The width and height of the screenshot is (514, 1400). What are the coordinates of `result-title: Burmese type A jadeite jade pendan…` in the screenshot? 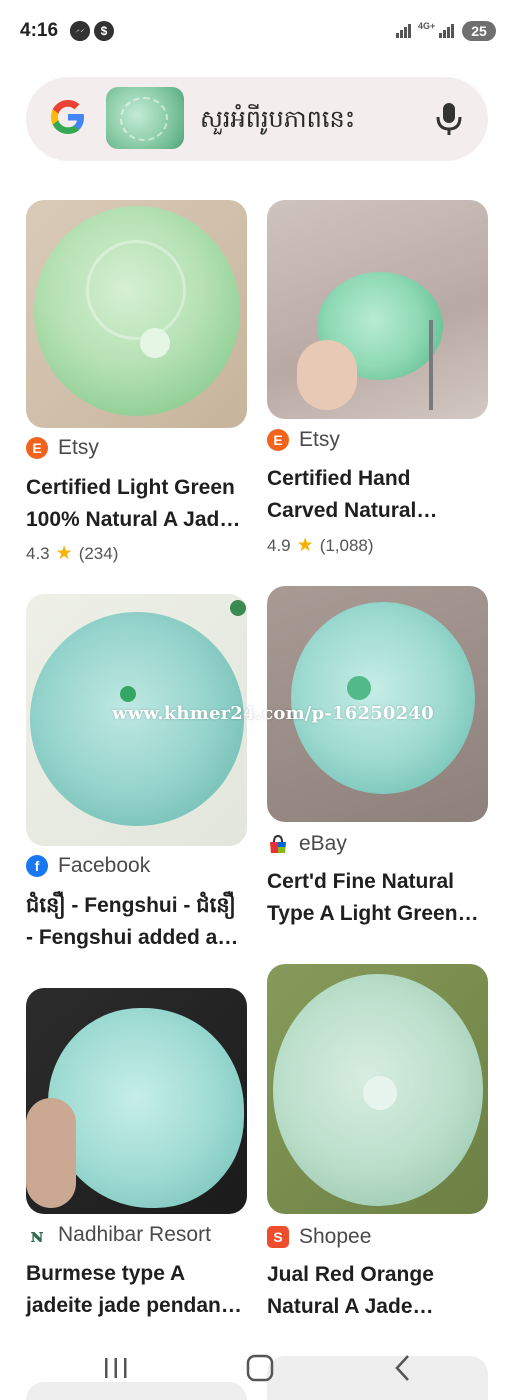 It's located at (141, 1290).